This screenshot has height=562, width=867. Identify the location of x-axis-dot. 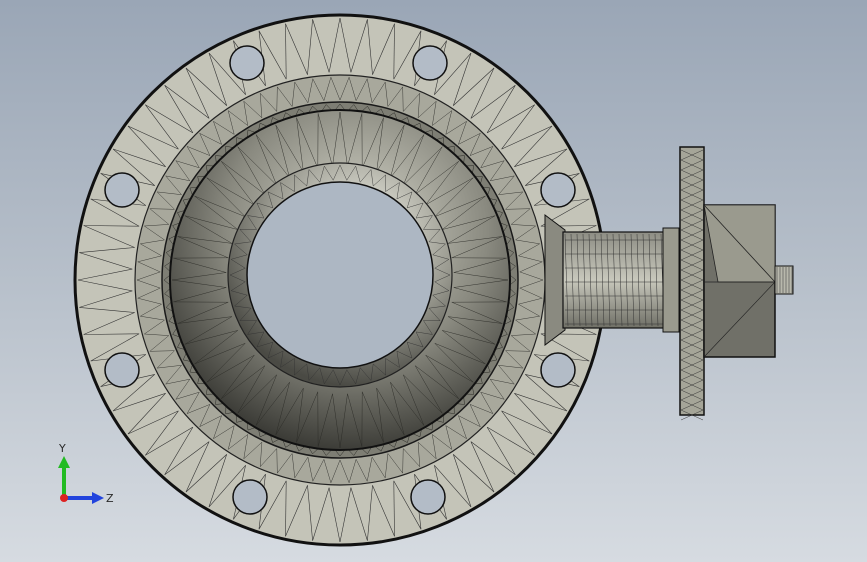
(64, 498).